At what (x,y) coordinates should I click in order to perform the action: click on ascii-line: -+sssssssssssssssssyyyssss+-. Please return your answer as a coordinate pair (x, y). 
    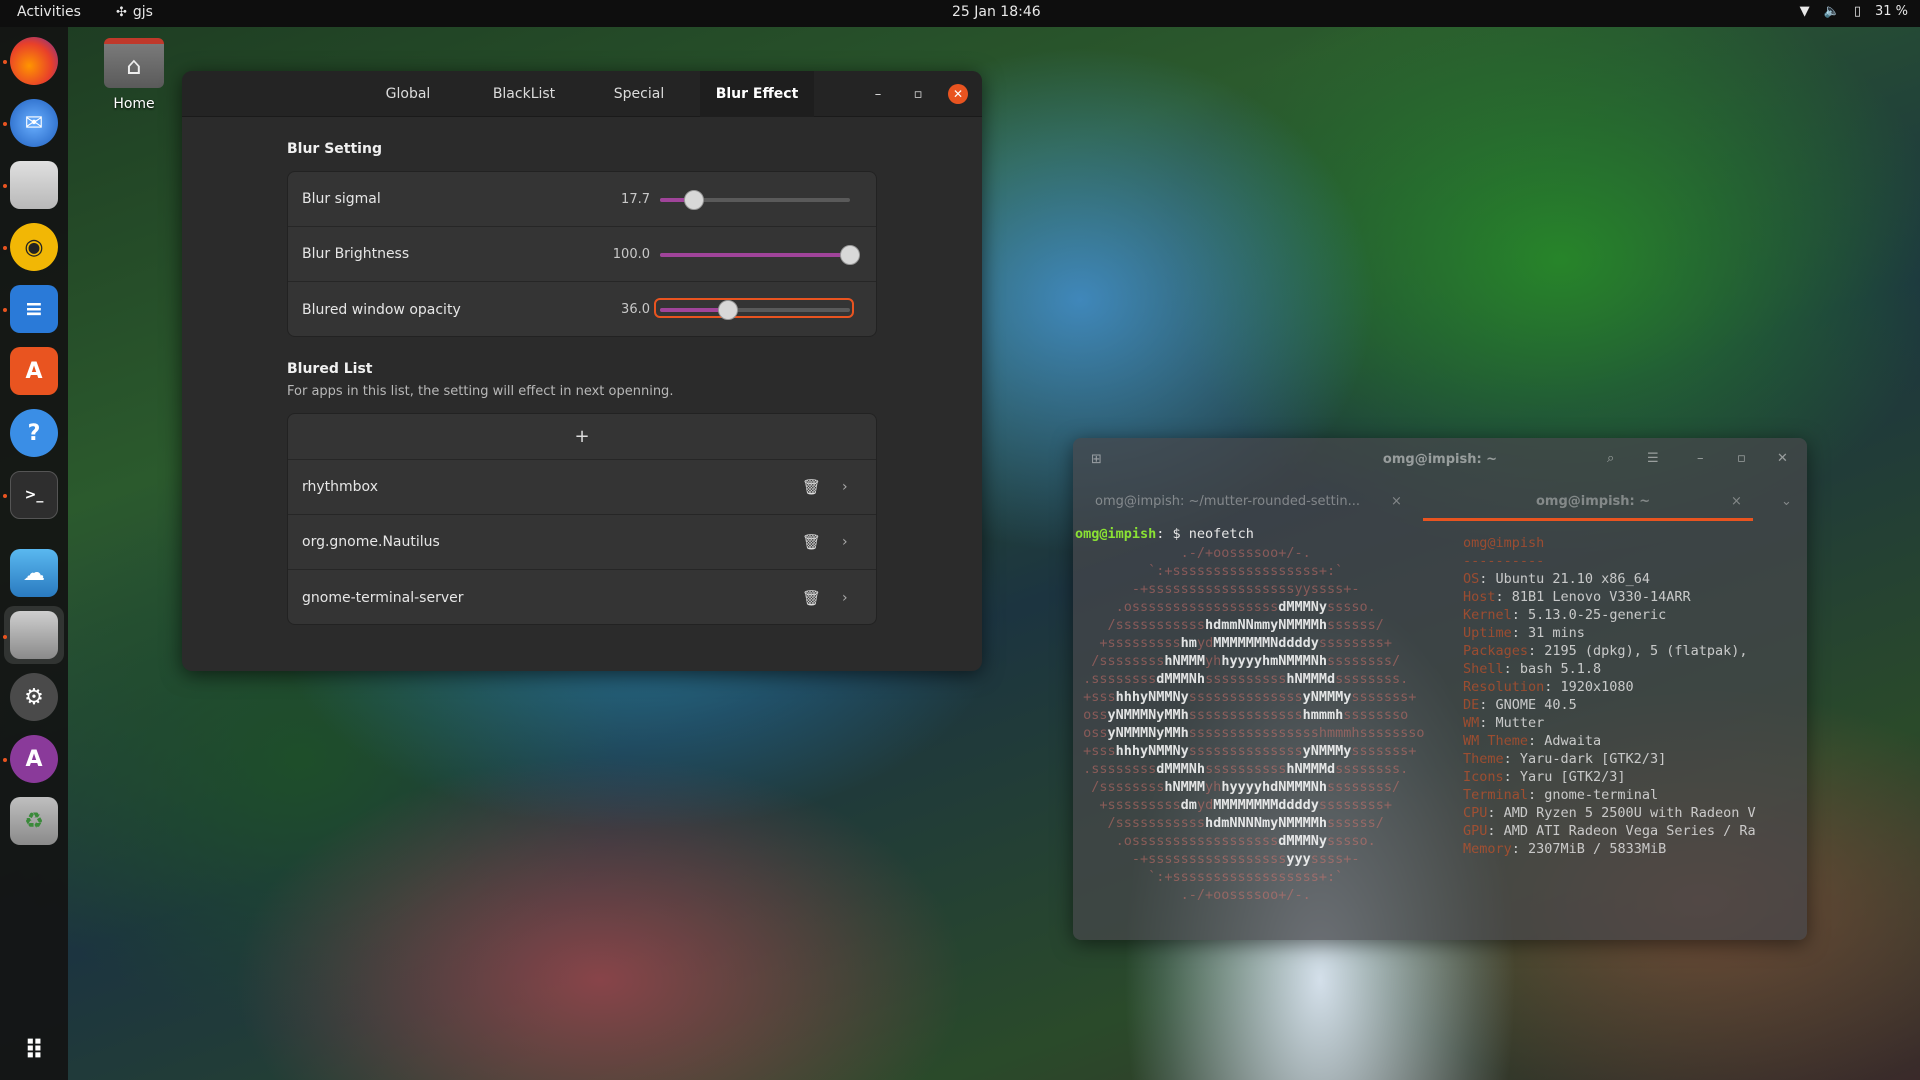
    Looking at the image, I should click on (1265, 859).